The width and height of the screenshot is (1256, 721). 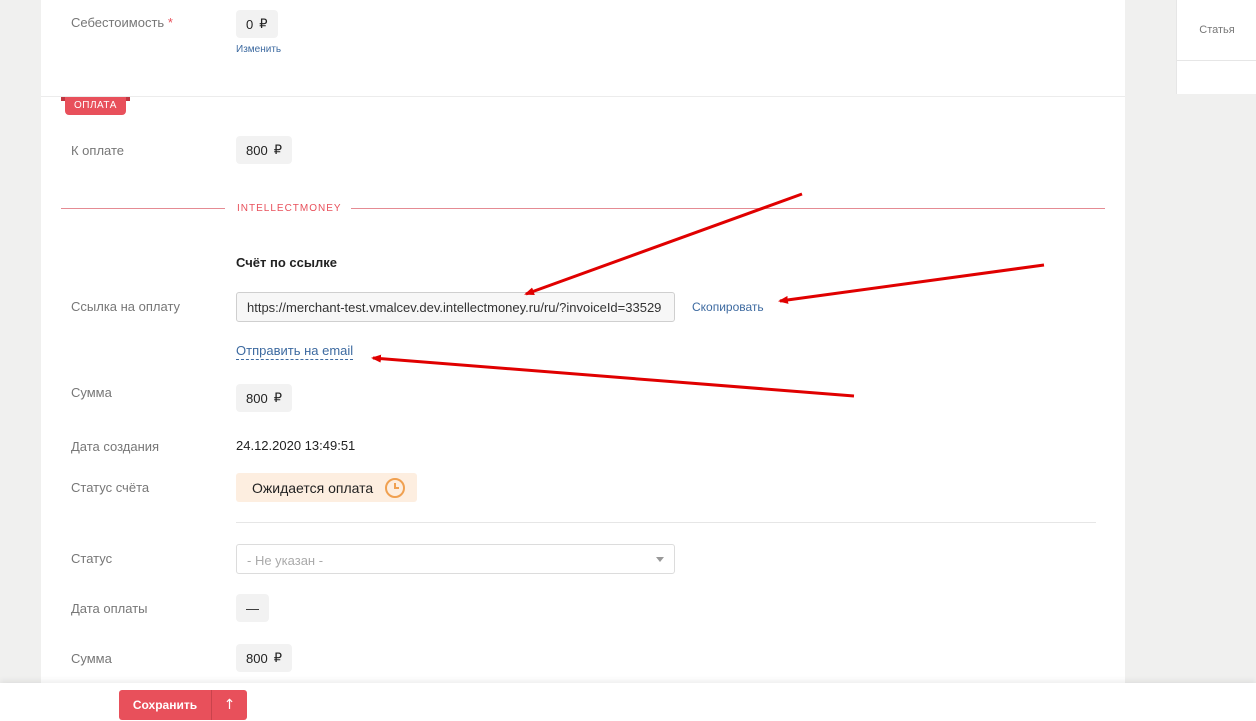 I want to click on invoice-link-header: Счёт по ссылке, so click(x=286, y=262).